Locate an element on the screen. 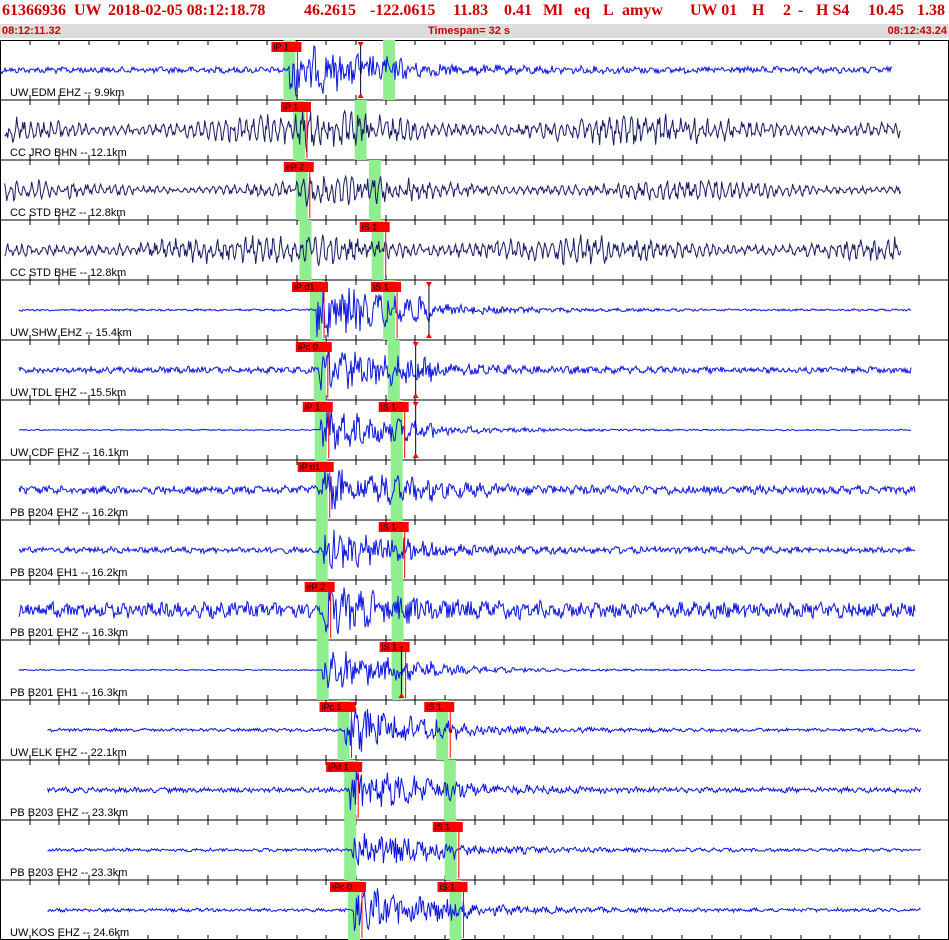 Image resolution: width=949 pixels, height=940 pixels. station-label: PB B201 EH1 -- 16.3km is located at coordinates (68, 693).